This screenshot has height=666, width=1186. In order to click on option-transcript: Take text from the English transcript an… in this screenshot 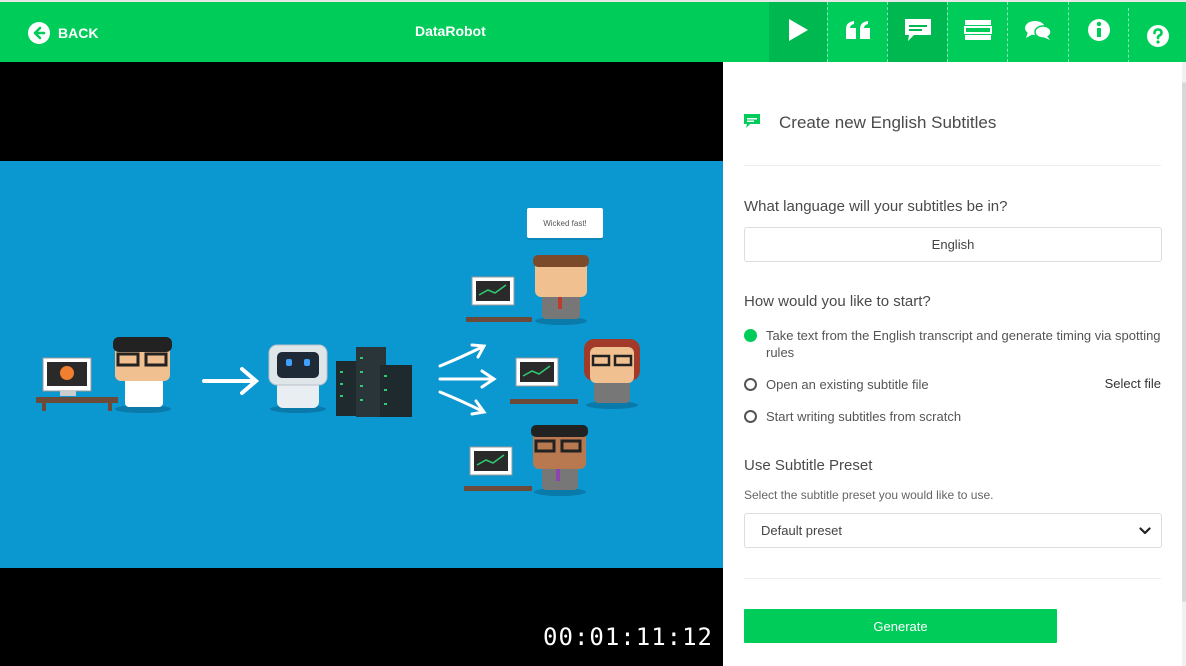, I will do `click(953, 344)`.